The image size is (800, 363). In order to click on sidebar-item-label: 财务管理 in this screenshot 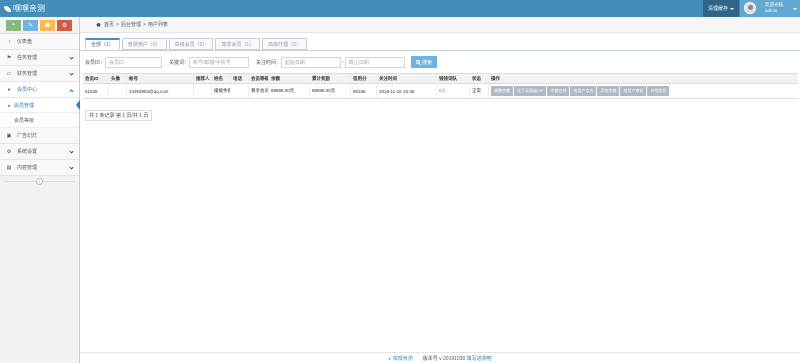, I will do `click(27, 74)`.